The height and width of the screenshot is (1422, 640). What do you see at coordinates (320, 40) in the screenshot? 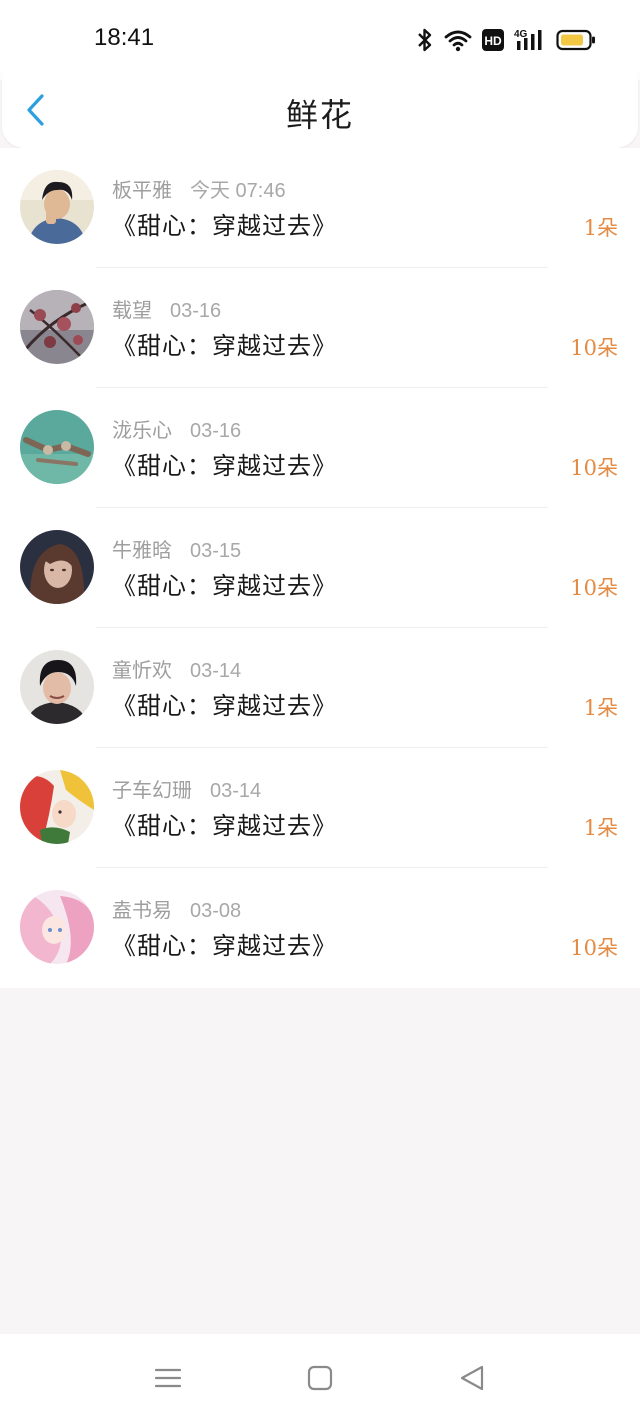
I see `status-bar: 18:41 HD 4G` at bounding box center [320, 40].